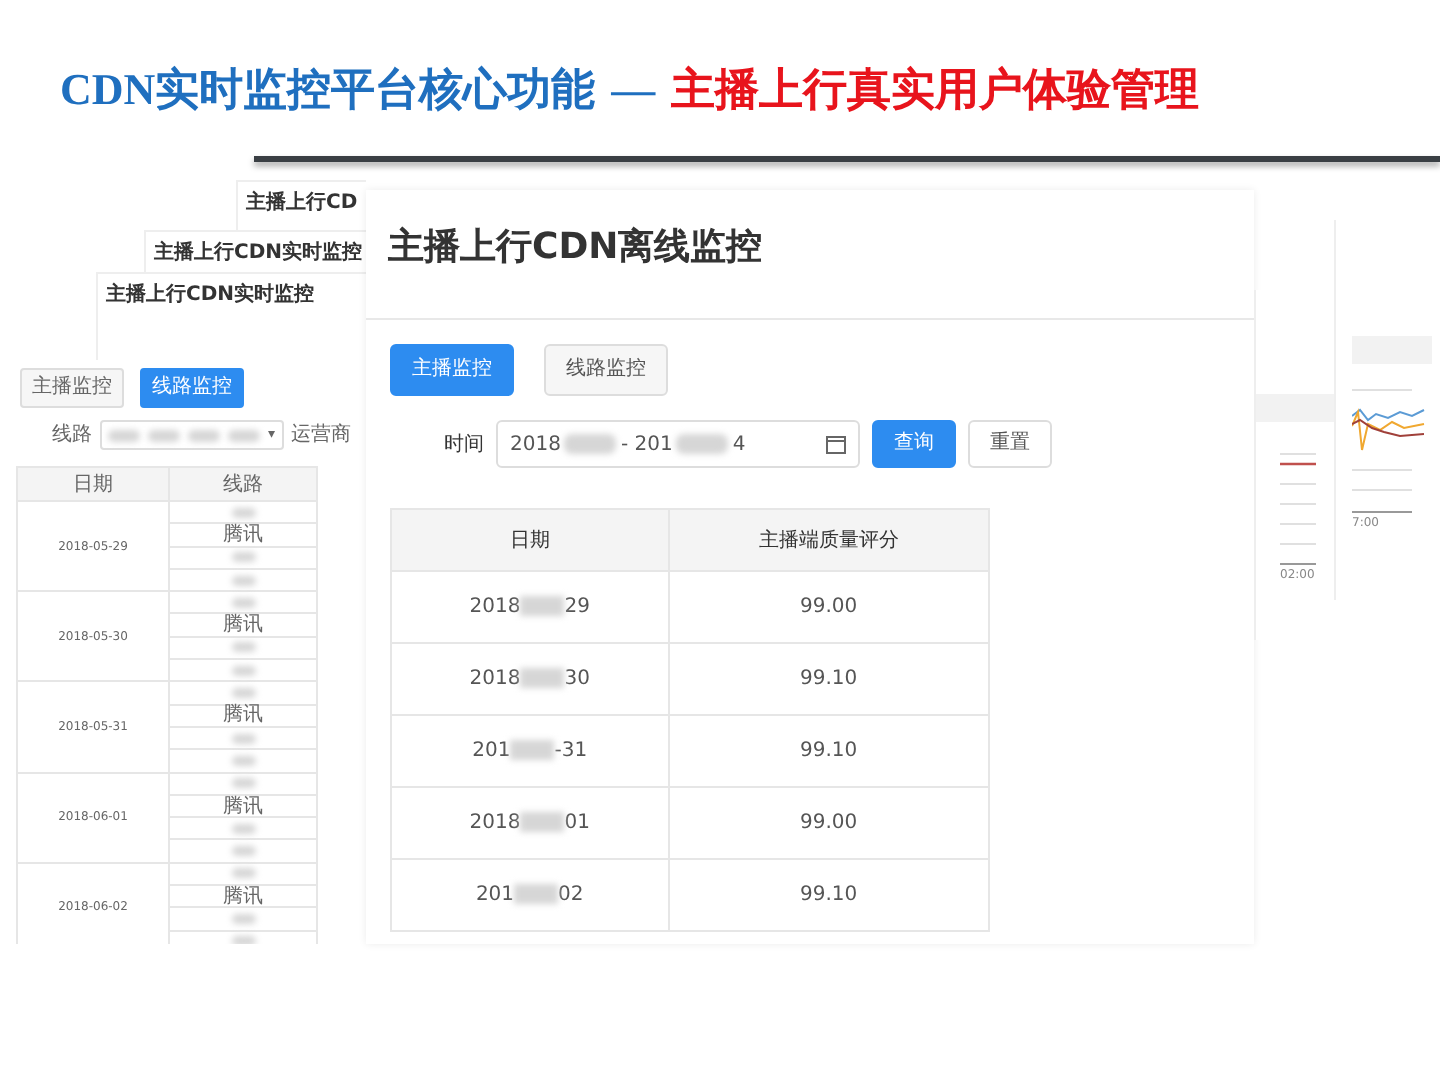 This screenshot has width=1440, height=1080. What do you see at coordinates (836, 444) in the screenshot?
I see `calendar-icon` at bounding box center [836, 444].